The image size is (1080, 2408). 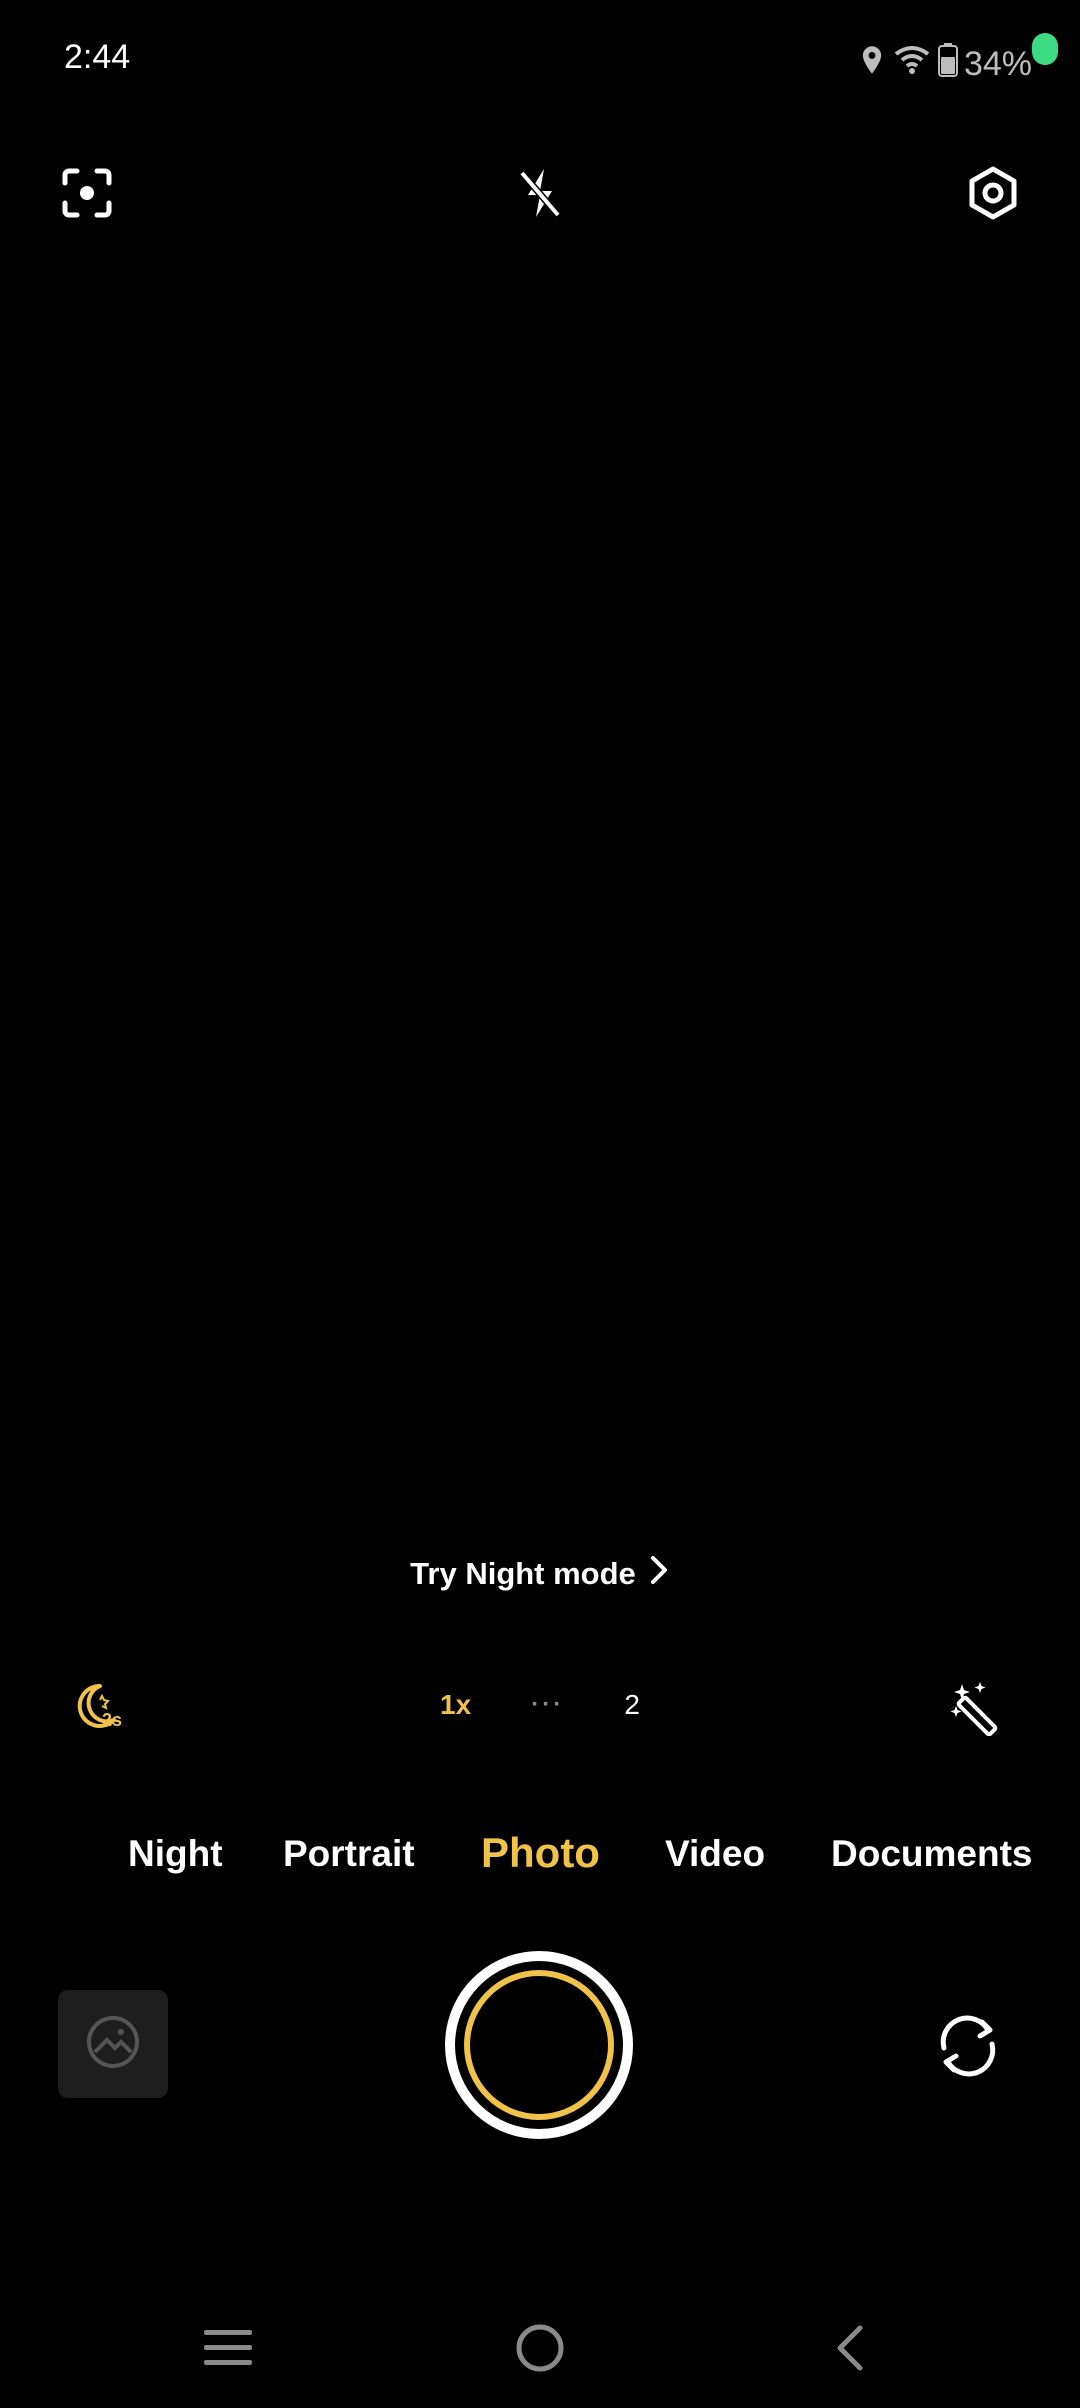 I want to click on recent-apps-button, so click(x=228, y=2350).